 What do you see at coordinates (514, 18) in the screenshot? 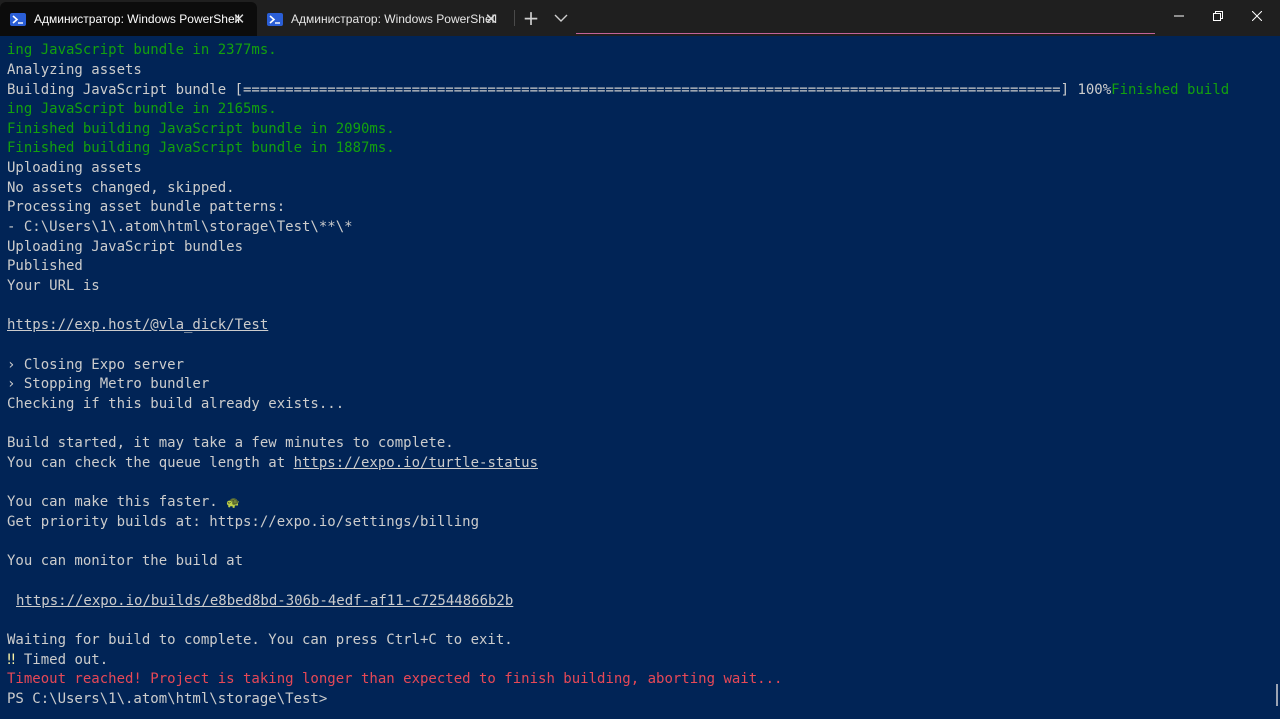
I see `tab-divider` at bounding box center [514, 18].